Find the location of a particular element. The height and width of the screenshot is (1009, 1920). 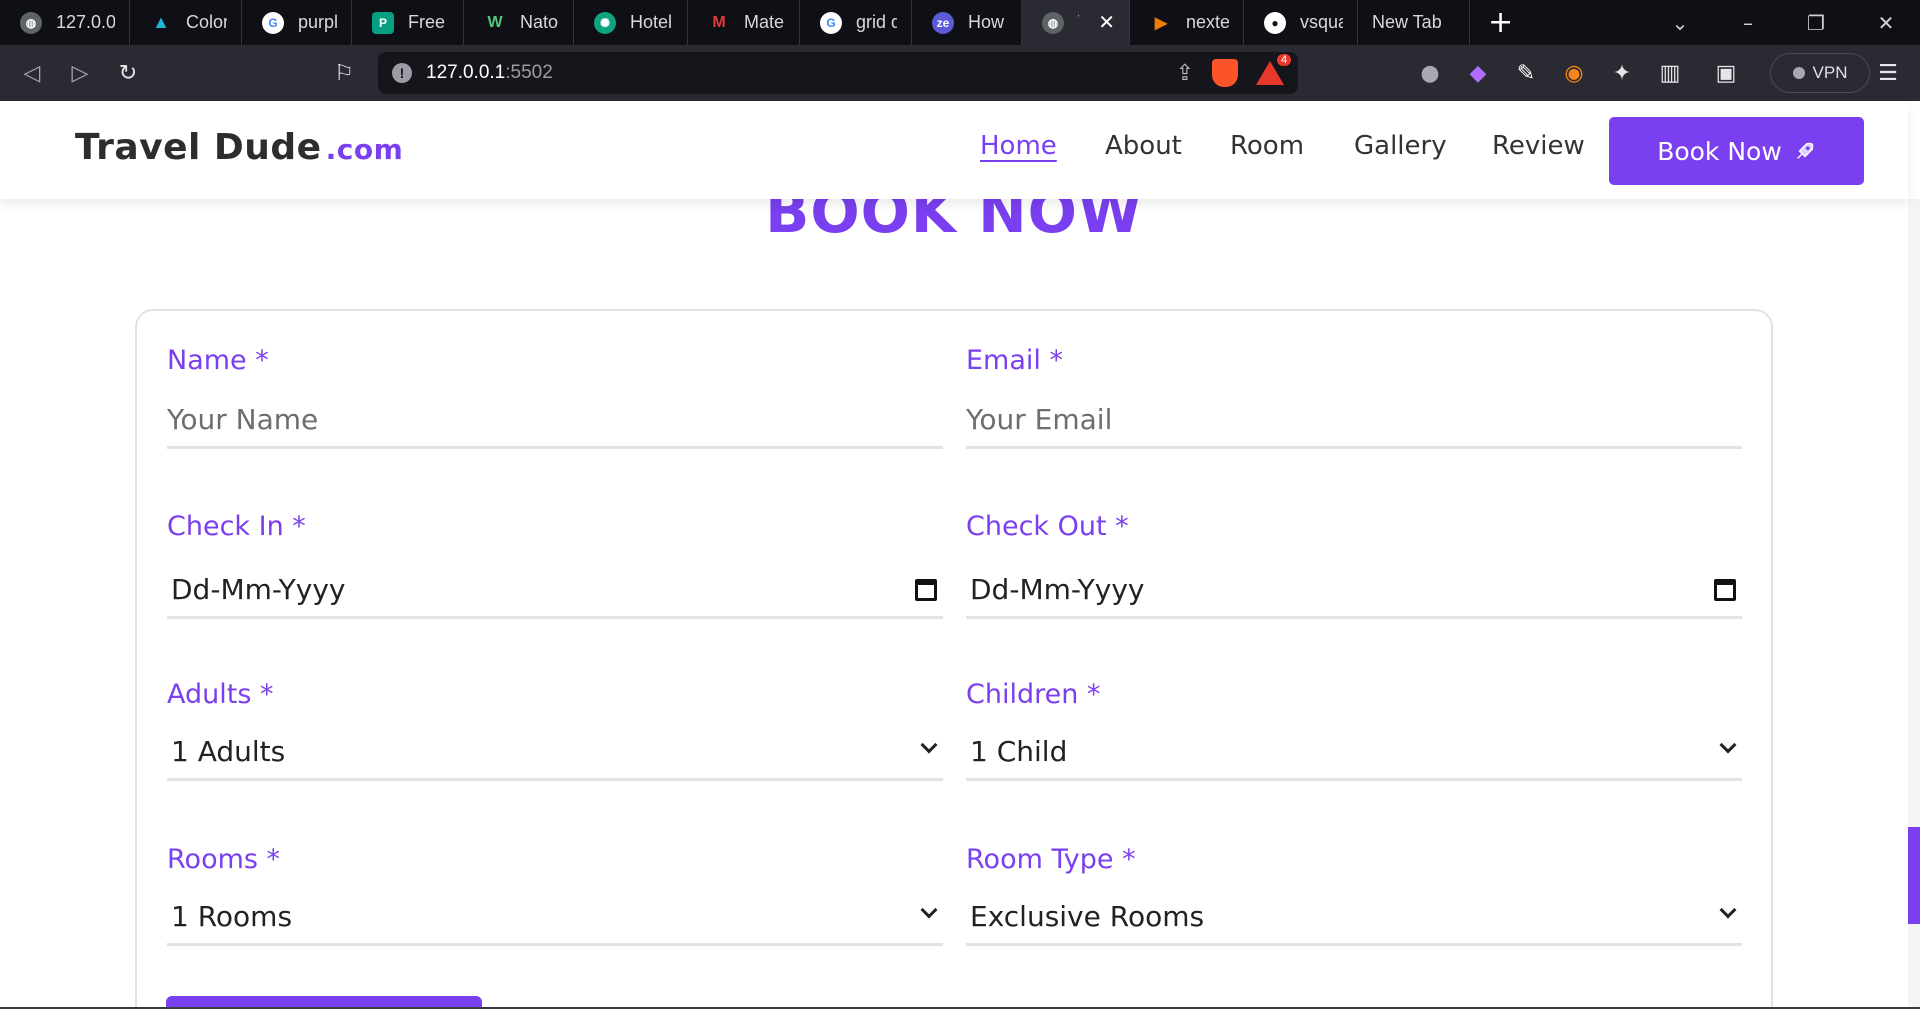

check-in-label: Check In * is located at coordinates (236, 526).